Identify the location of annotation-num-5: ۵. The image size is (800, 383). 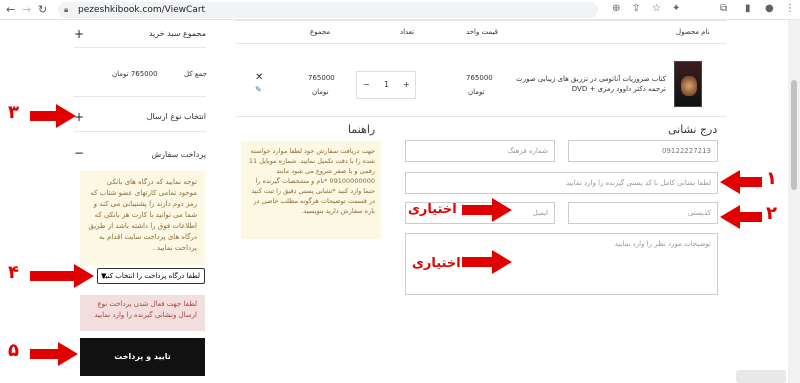
(13, 350).